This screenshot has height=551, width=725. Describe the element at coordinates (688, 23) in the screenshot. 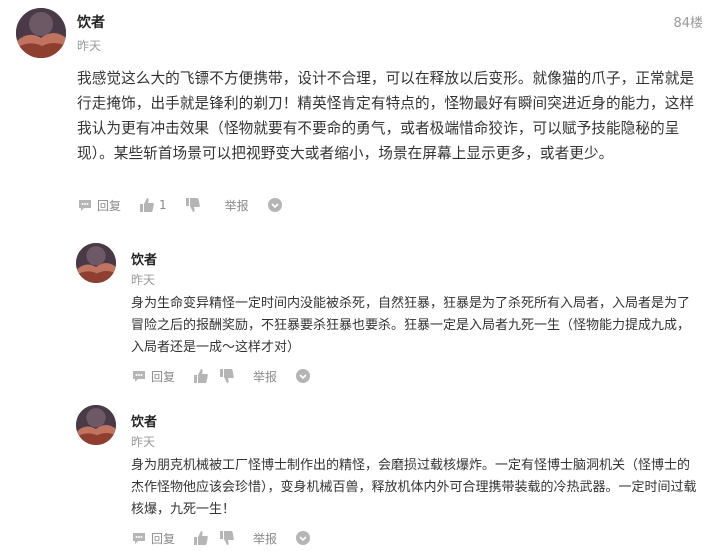

I see `floor-number: 84楼` at that location.